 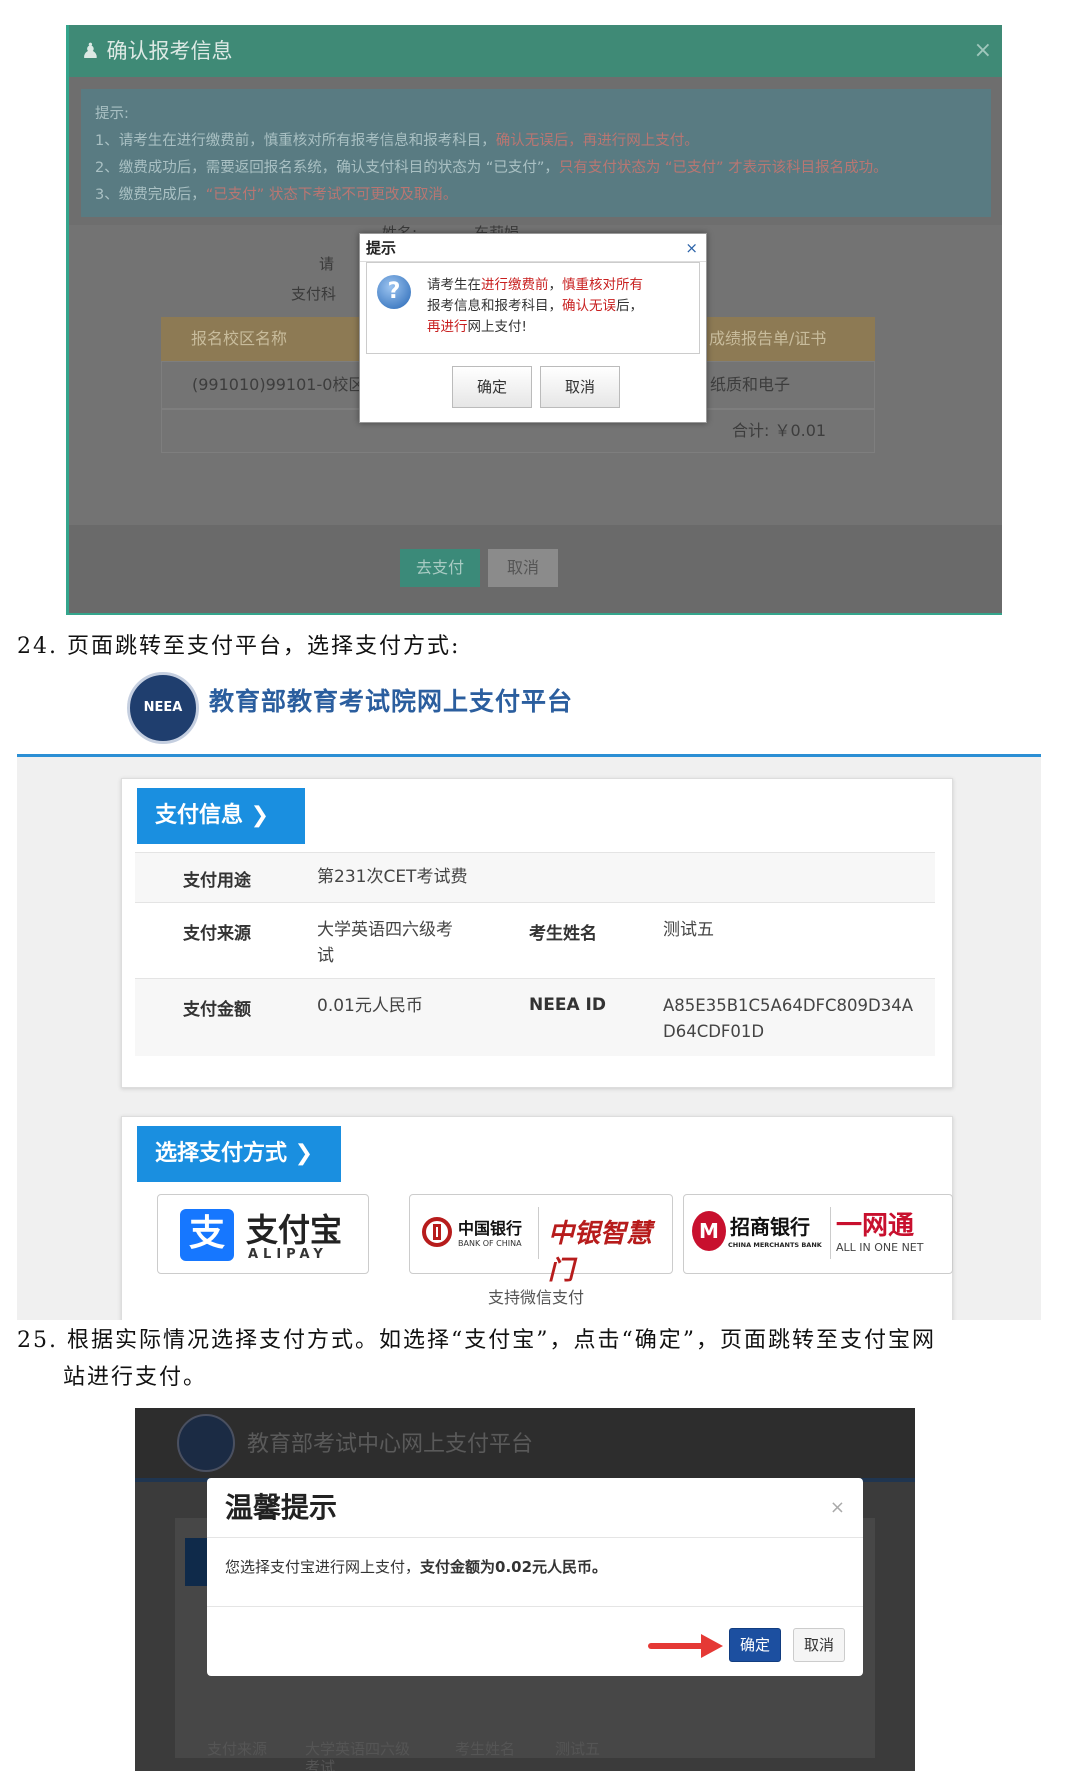 What do you see at coordinates (775, 1245) in the screenshot?
I see `cmb-en-label: CHINA MERCHANTS BANK` at bounding box center [775, 1245].